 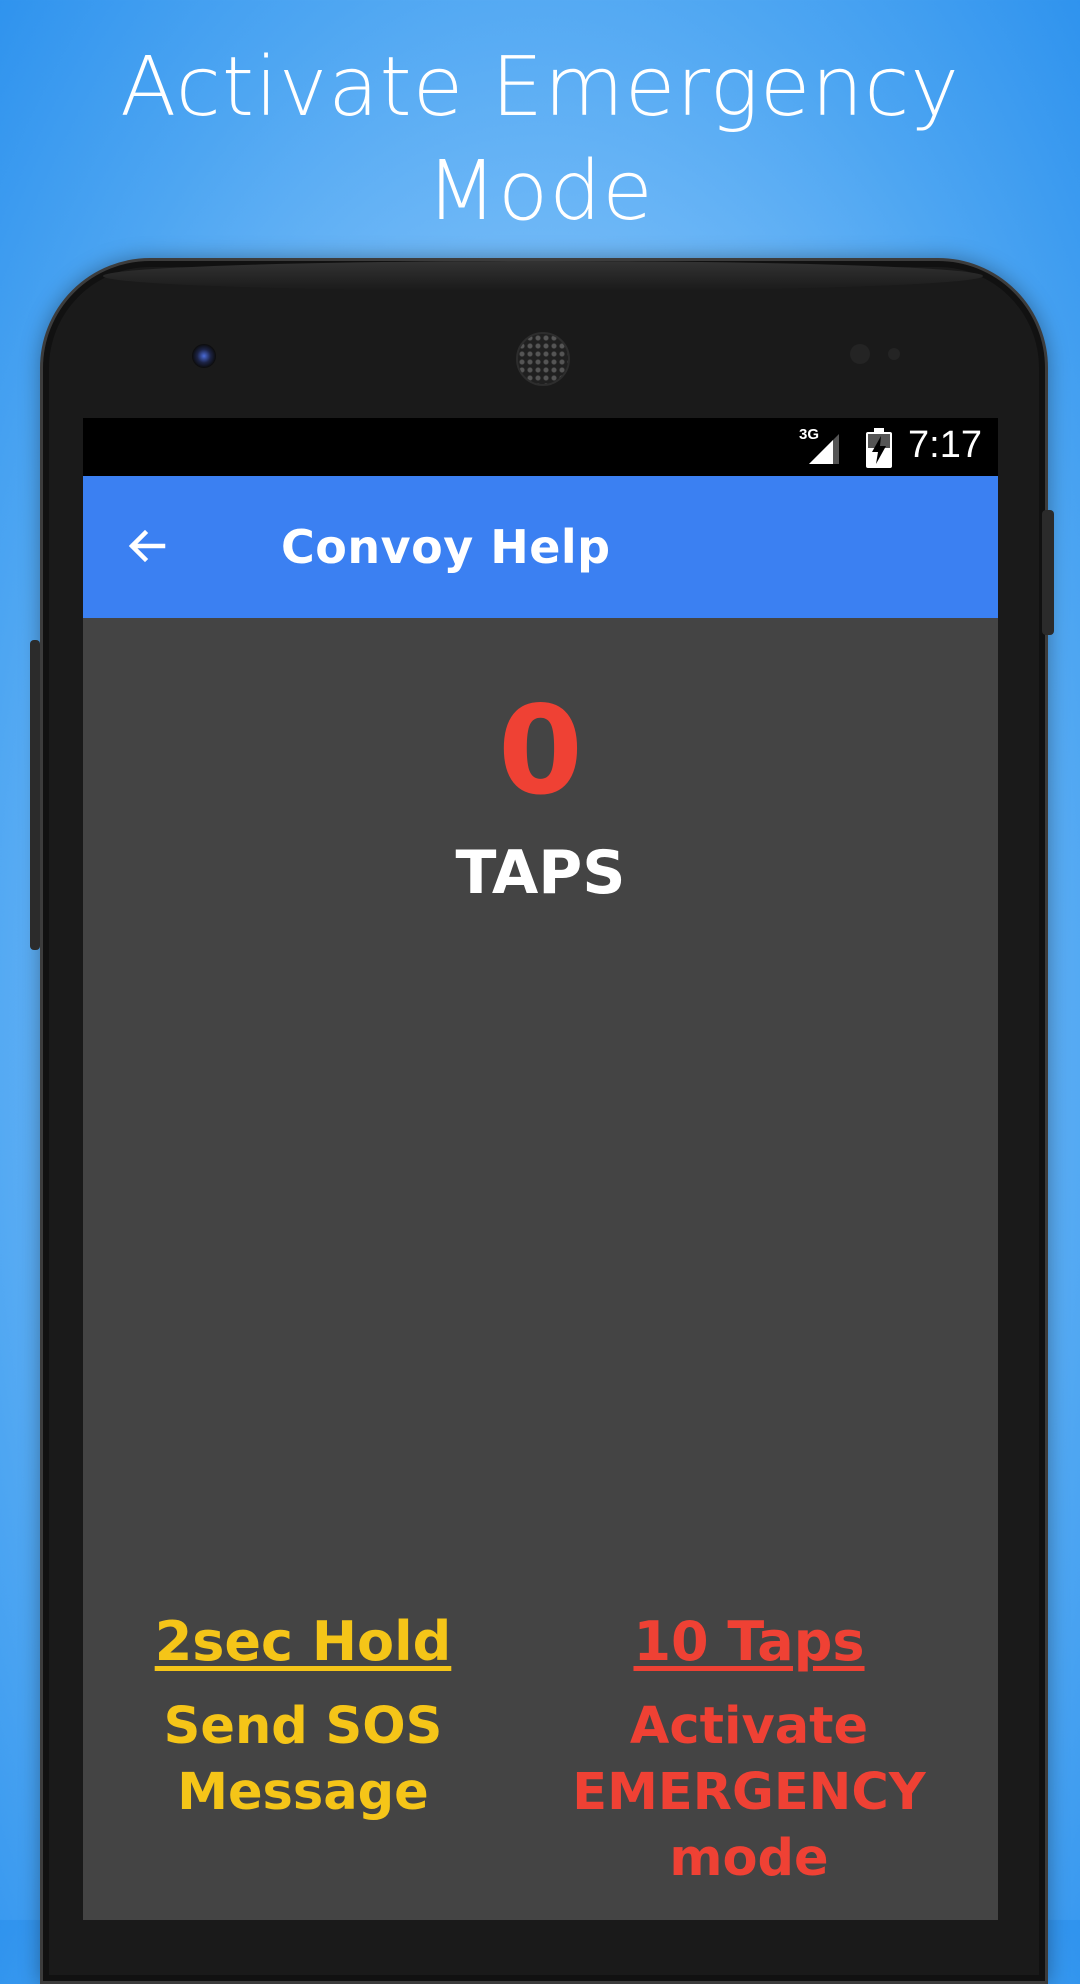 What do you see at coordinates (894, 354) in the screenshot?
I see `light-sensor` at bounding box center [894, 354].